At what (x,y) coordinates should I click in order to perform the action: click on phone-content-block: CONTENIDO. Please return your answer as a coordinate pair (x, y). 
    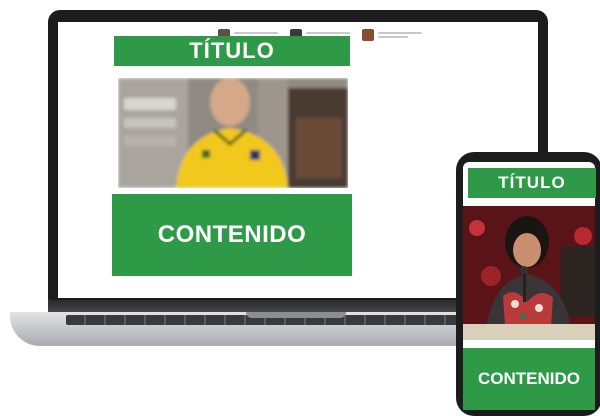
    Looking at the image, I should click on (529, 379).